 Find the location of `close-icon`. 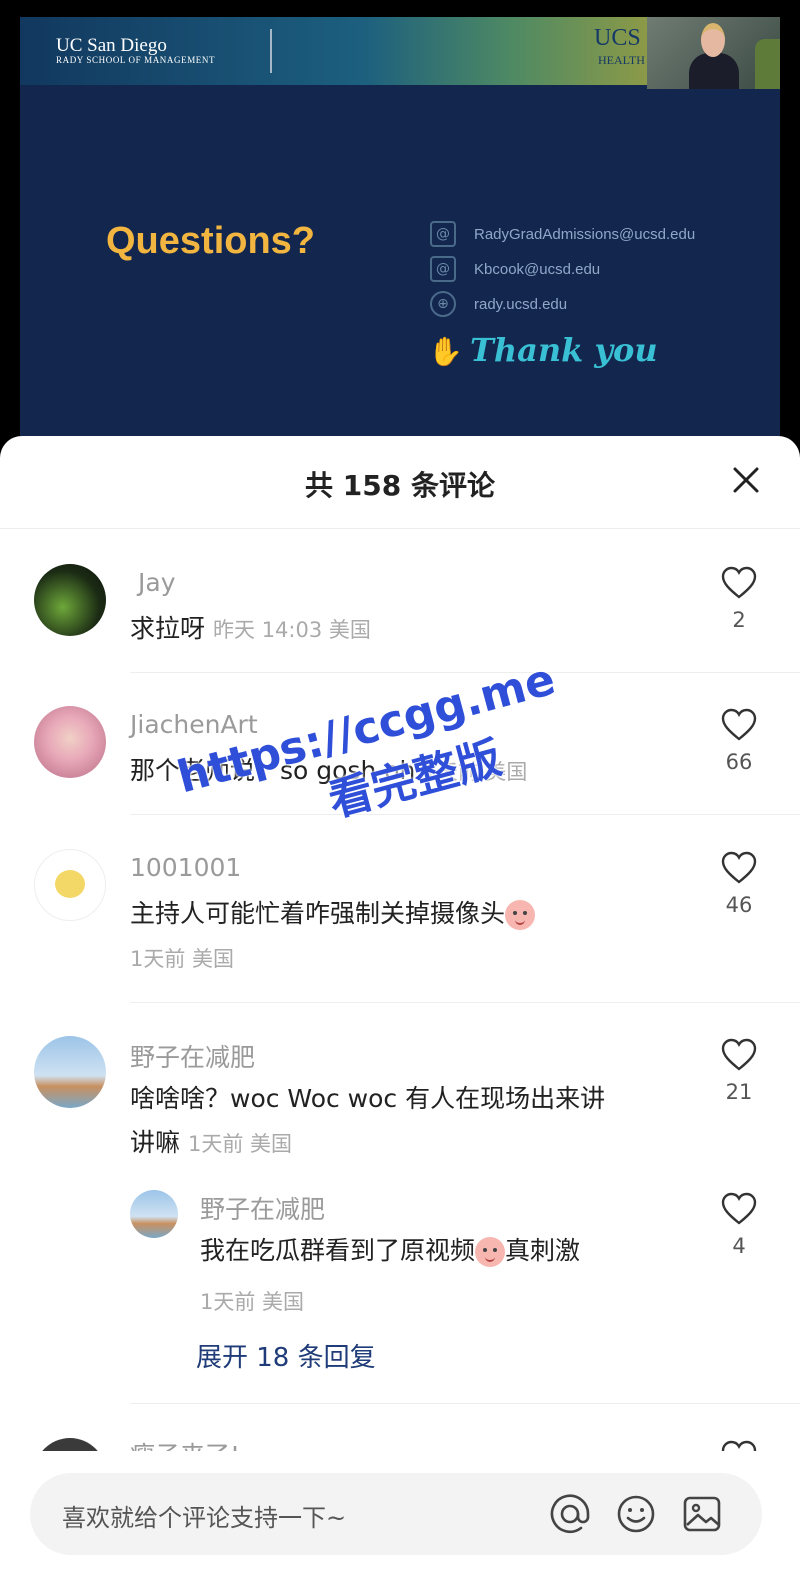

close-icon is located at coordinates (746, 480).